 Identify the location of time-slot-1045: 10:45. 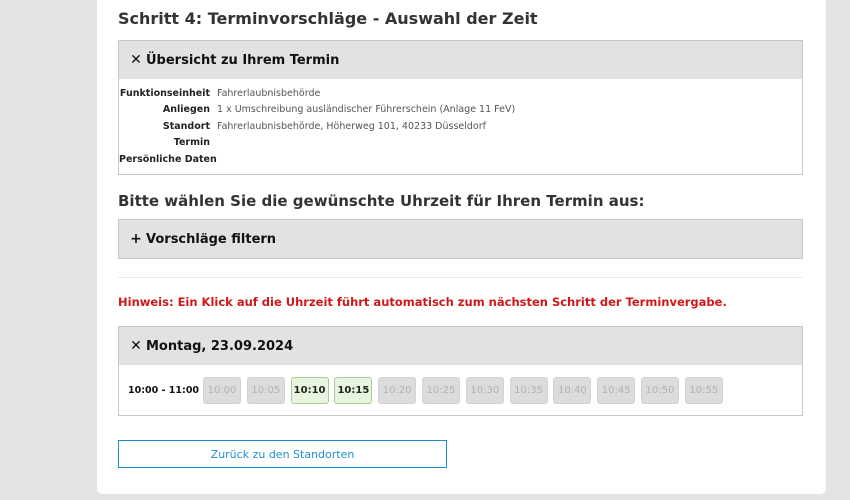
(616, 390).